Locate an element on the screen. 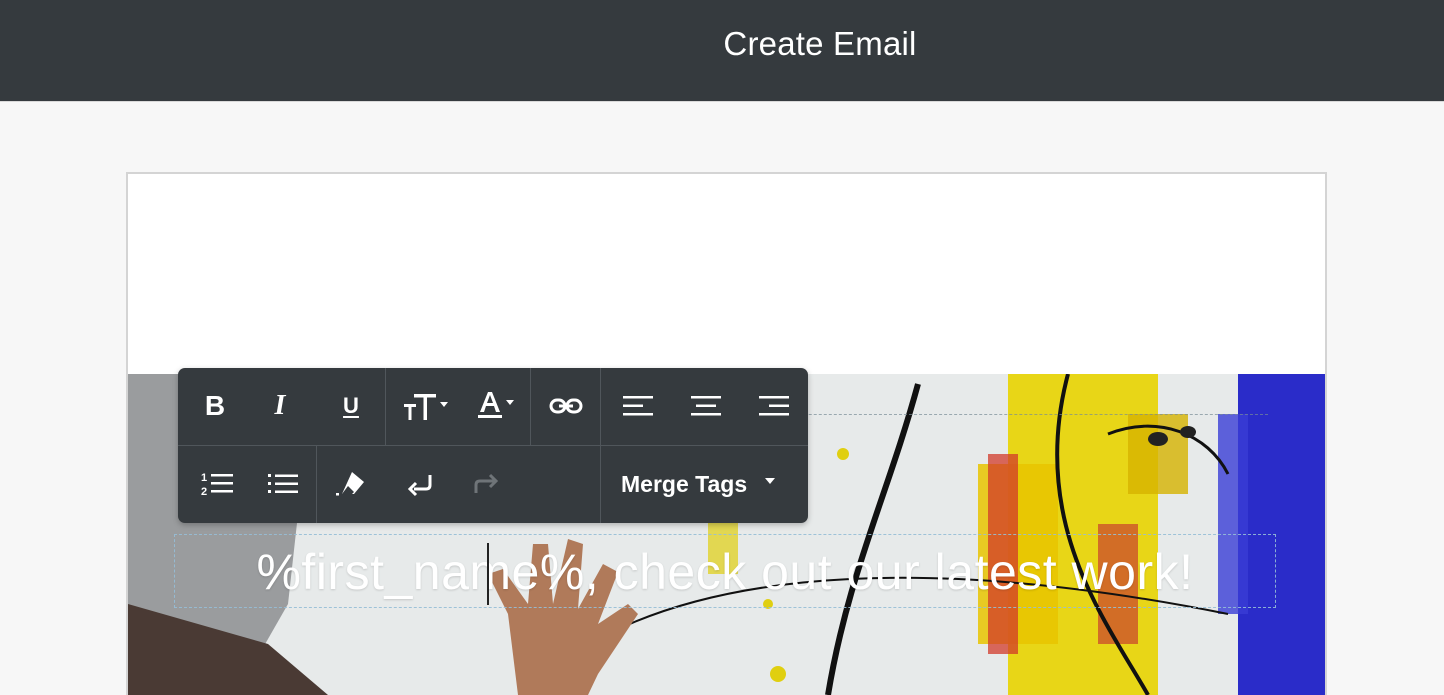 Image resolution: width=1444 pixels, height=695 pixels. headline-text: %first_name%, check out our latest work! is located at coordinates (725, 572).